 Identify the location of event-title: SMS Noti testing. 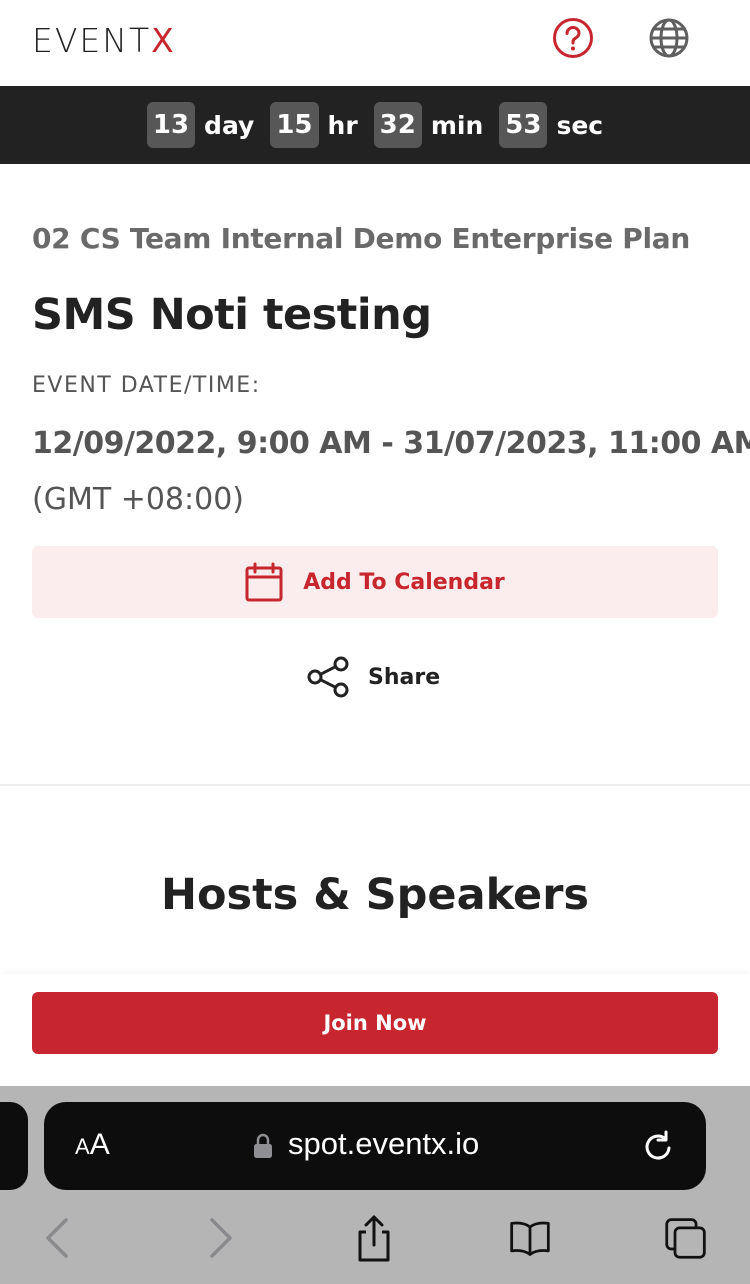
(232, 315).